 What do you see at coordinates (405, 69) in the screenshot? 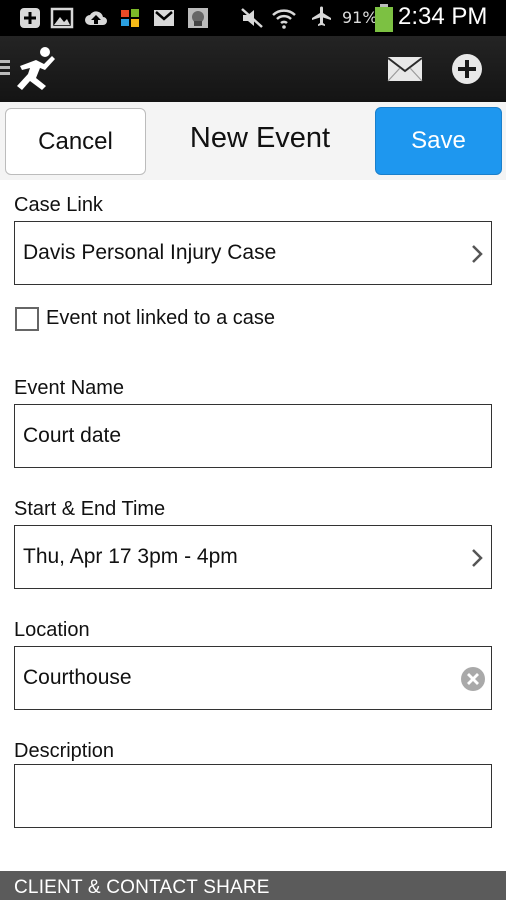
I see `mail-icon` at bounding box center [405, 69].